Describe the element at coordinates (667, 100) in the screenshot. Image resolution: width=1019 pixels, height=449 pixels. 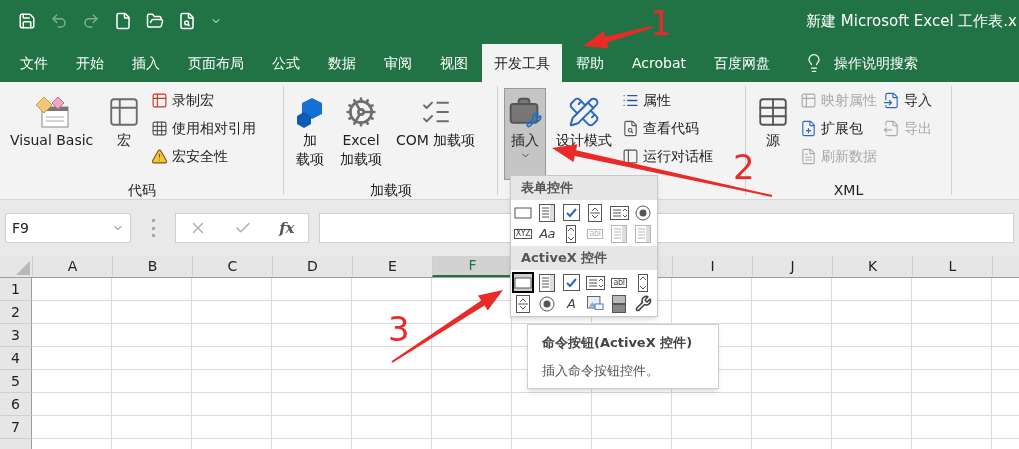
I see `ribbon-small-button: 属性` at that location.